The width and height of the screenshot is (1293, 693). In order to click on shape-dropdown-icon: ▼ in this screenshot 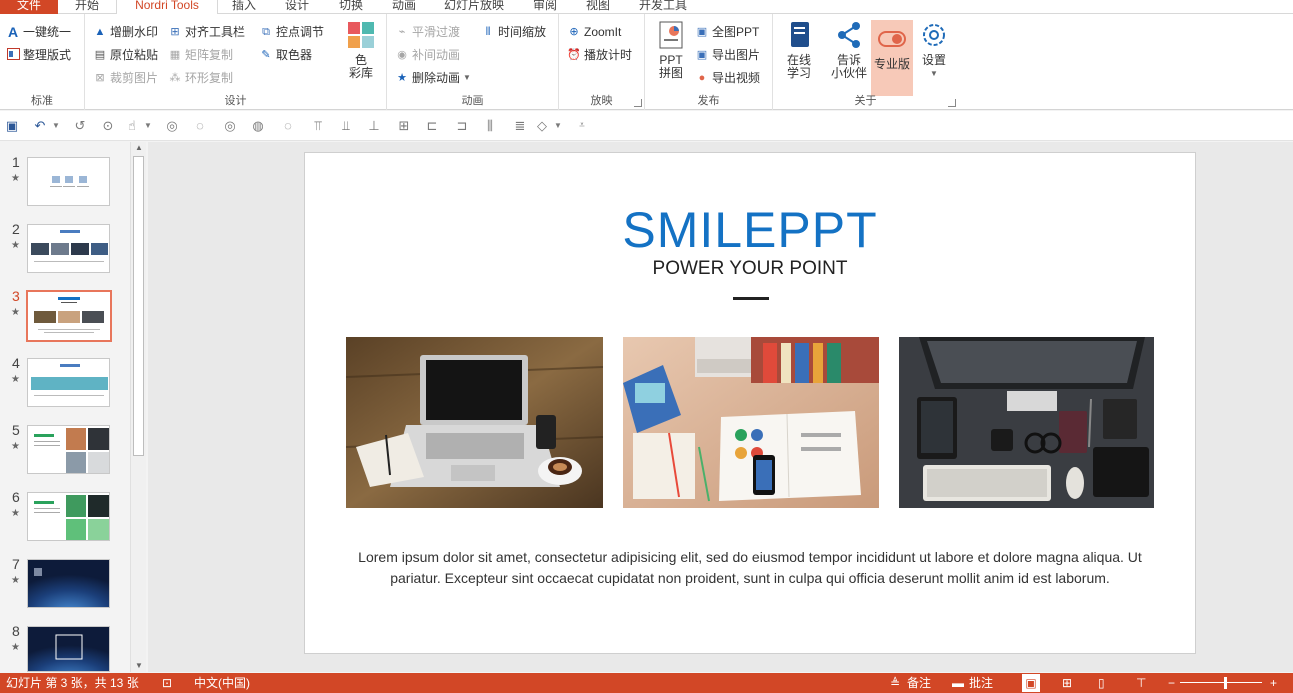, I will do `click(558, 126)`.